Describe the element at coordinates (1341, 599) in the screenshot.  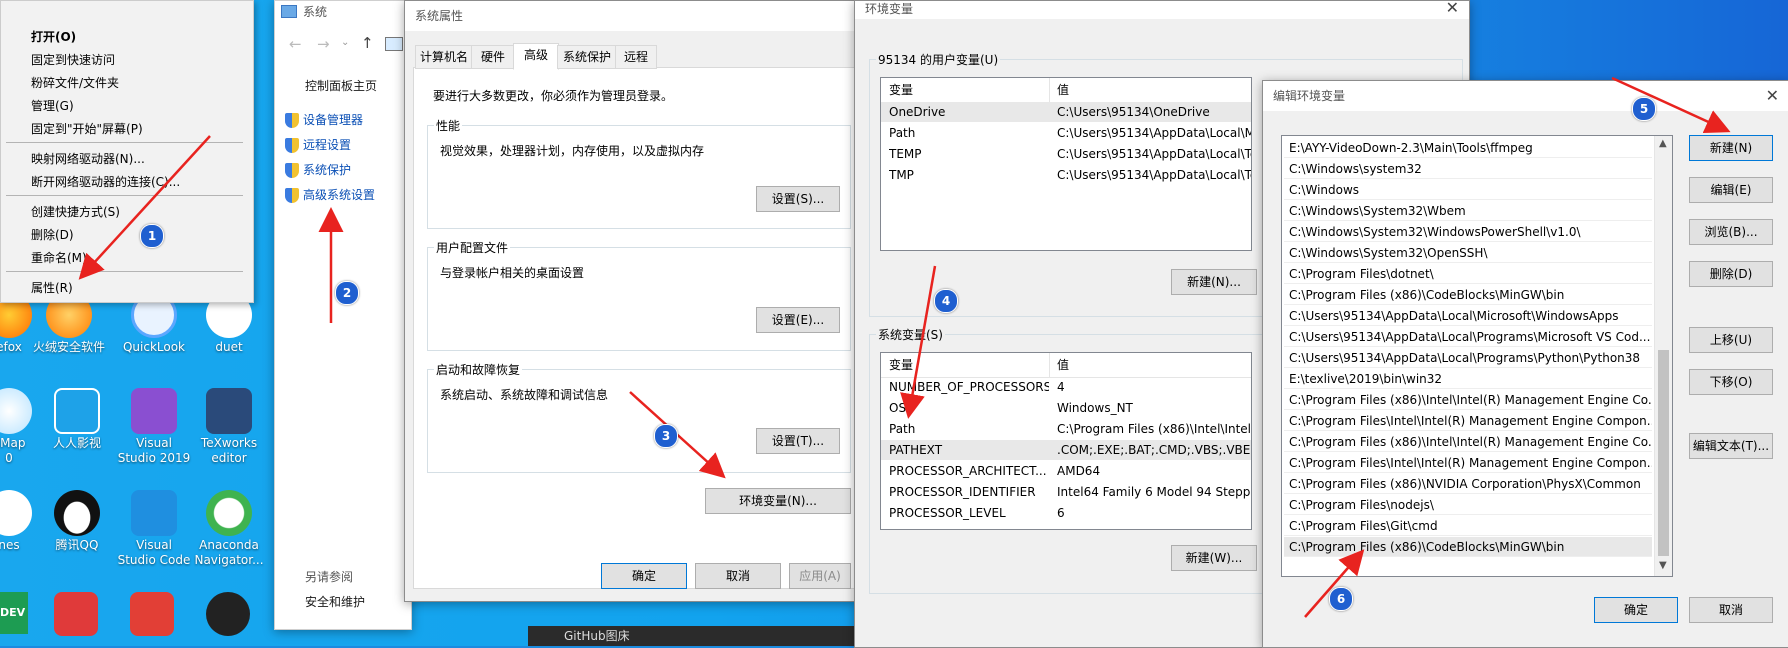
I see `step-badge-6: 6` at that location.